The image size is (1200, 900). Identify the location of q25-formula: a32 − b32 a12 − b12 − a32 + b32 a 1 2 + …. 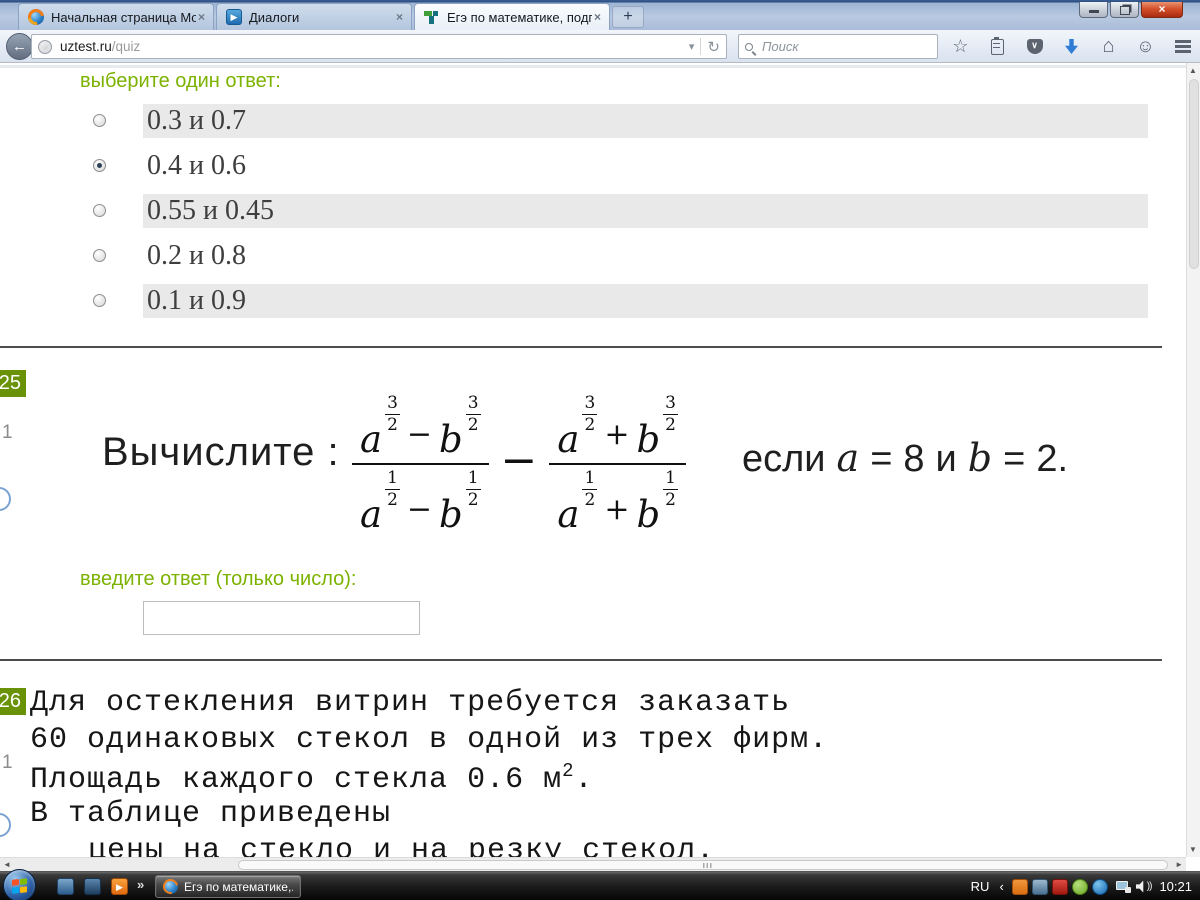
(519, 464).